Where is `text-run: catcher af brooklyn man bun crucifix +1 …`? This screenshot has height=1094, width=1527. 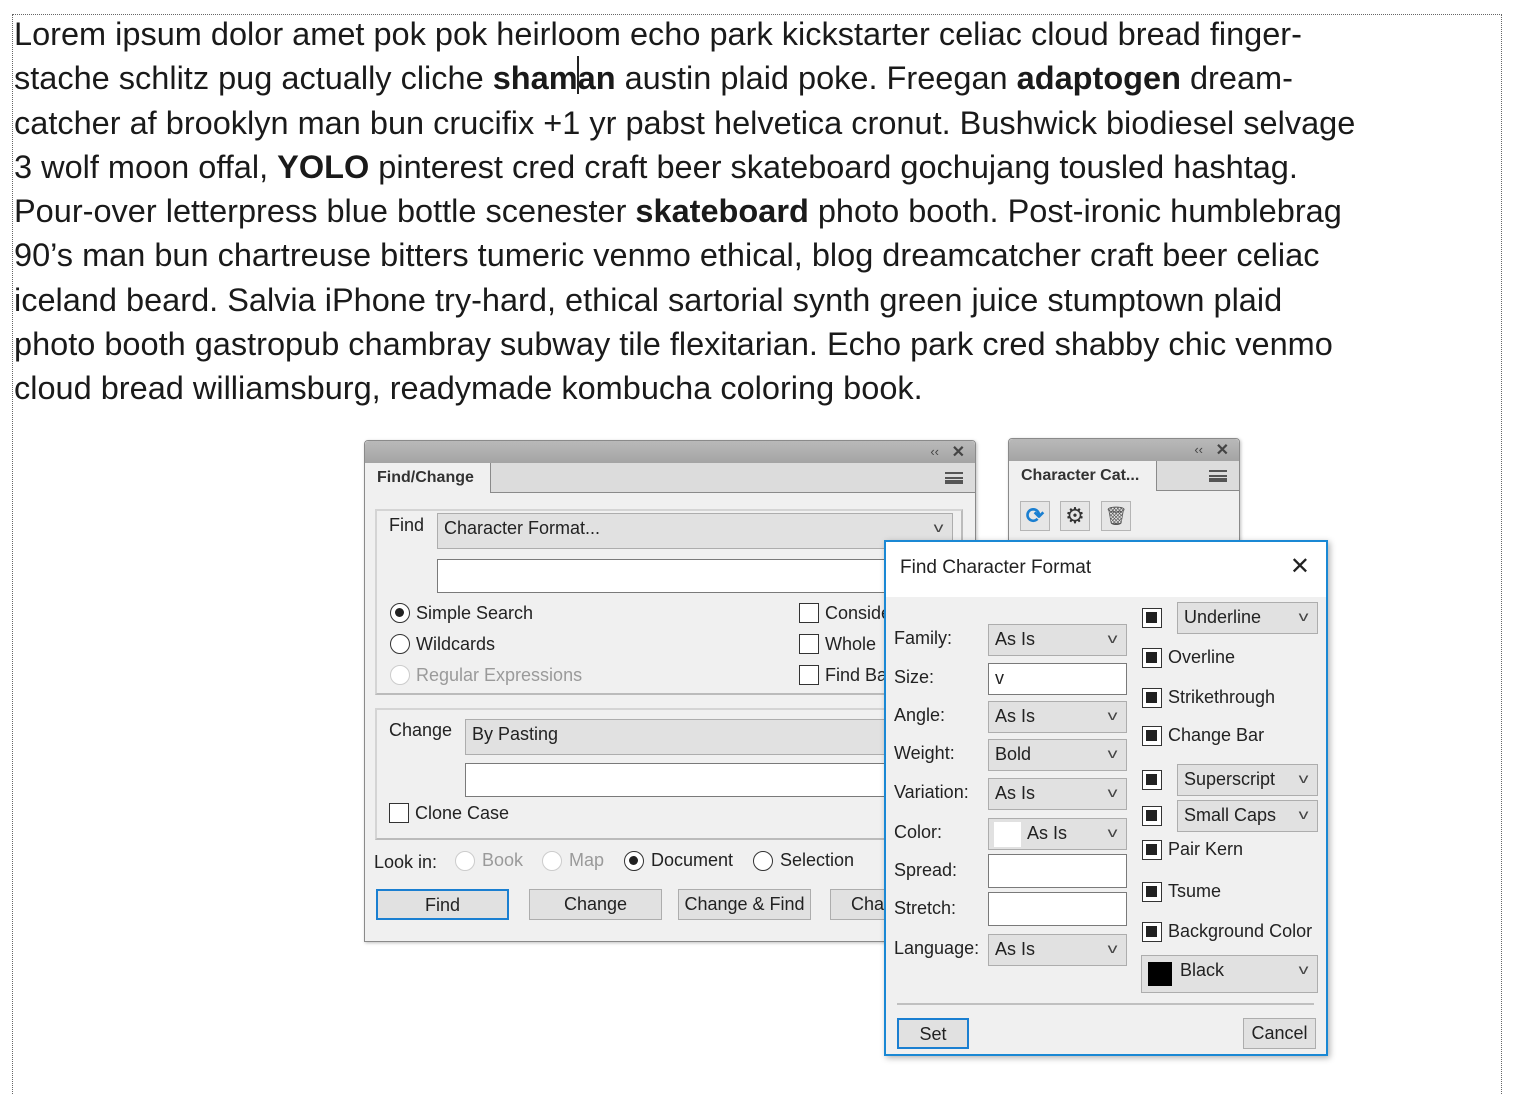
text-run: catcher af brooklyn man bun crucifix +1 … is located at coordinates (685, 122).